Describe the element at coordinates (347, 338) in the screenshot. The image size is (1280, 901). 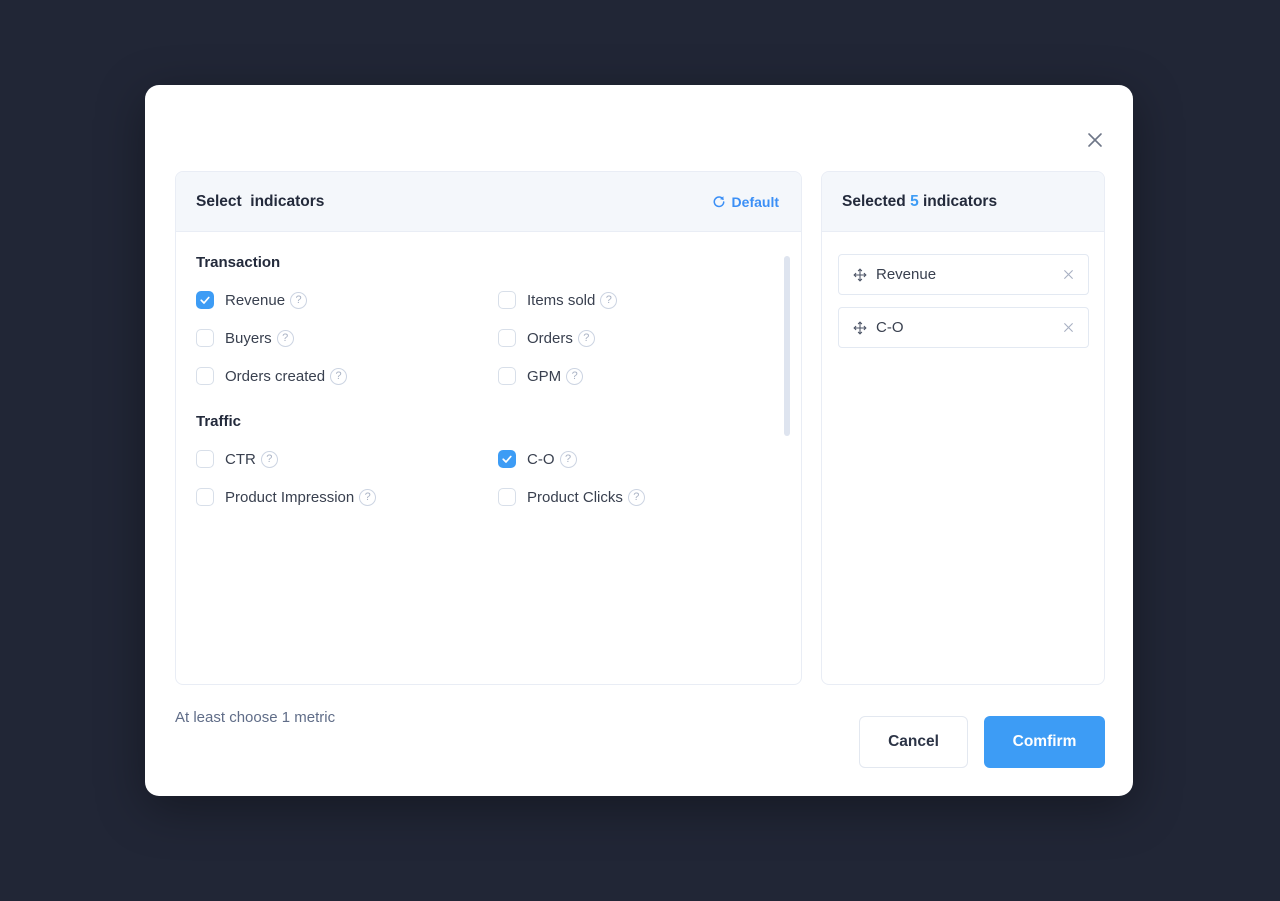
I see `checkbox-item-buyers: Buyers ?` at that location.